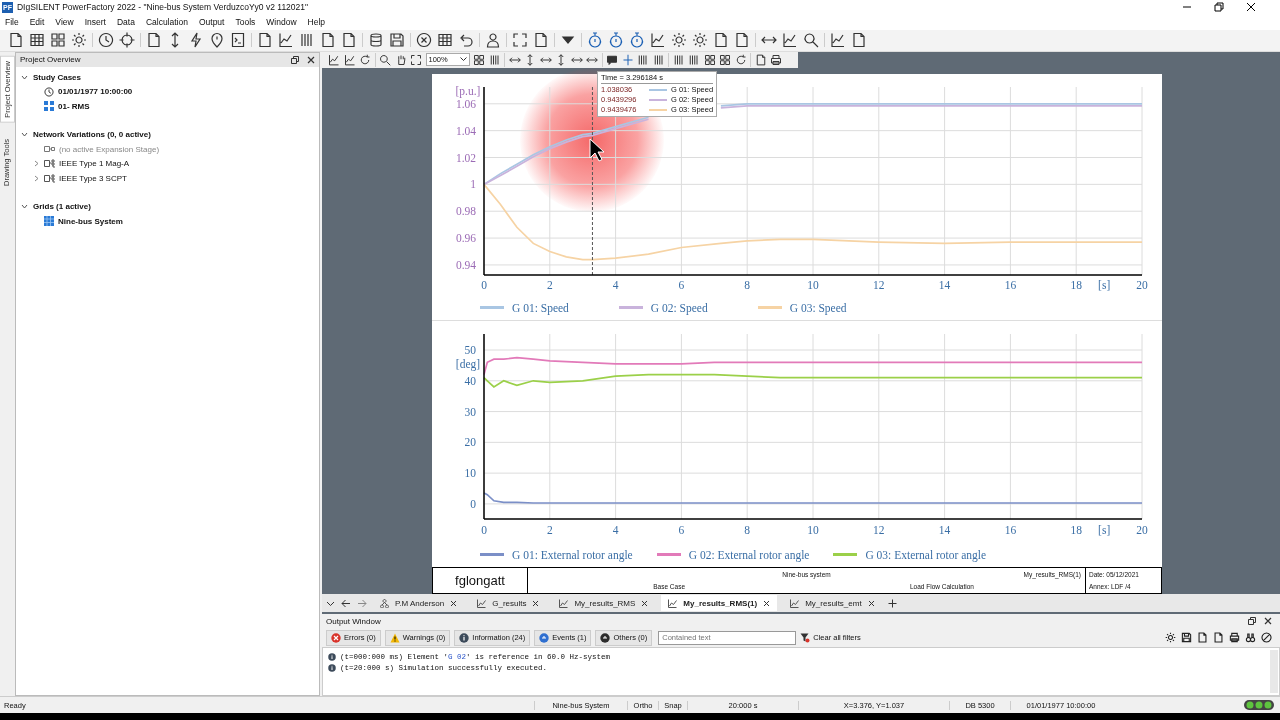 The width and height of the screenshot is (1280, 720). Describe the element at coordinates (1266, 638) in the screenshot. I see `prohibited-icon` at that location.